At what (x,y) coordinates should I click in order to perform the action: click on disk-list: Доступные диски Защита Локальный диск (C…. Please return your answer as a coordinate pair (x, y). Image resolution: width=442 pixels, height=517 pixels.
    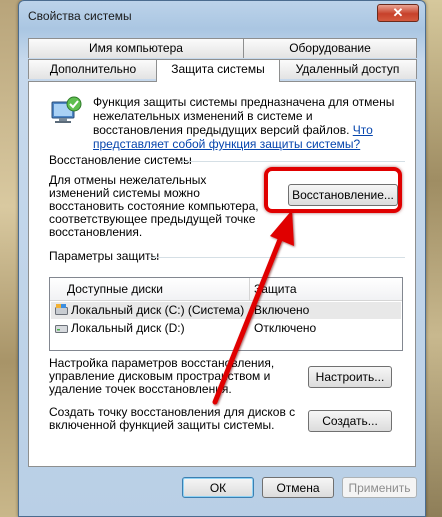
    Looking at the image, I should click on (226, 314).